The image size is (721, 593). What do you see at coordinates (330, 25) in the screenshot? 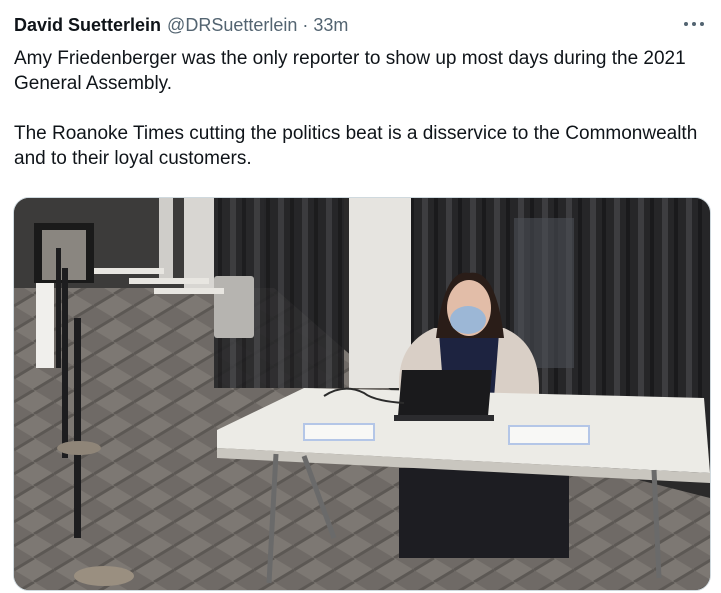
I see `tweet-timestamp: 33m` at bounding box center [330, 25].